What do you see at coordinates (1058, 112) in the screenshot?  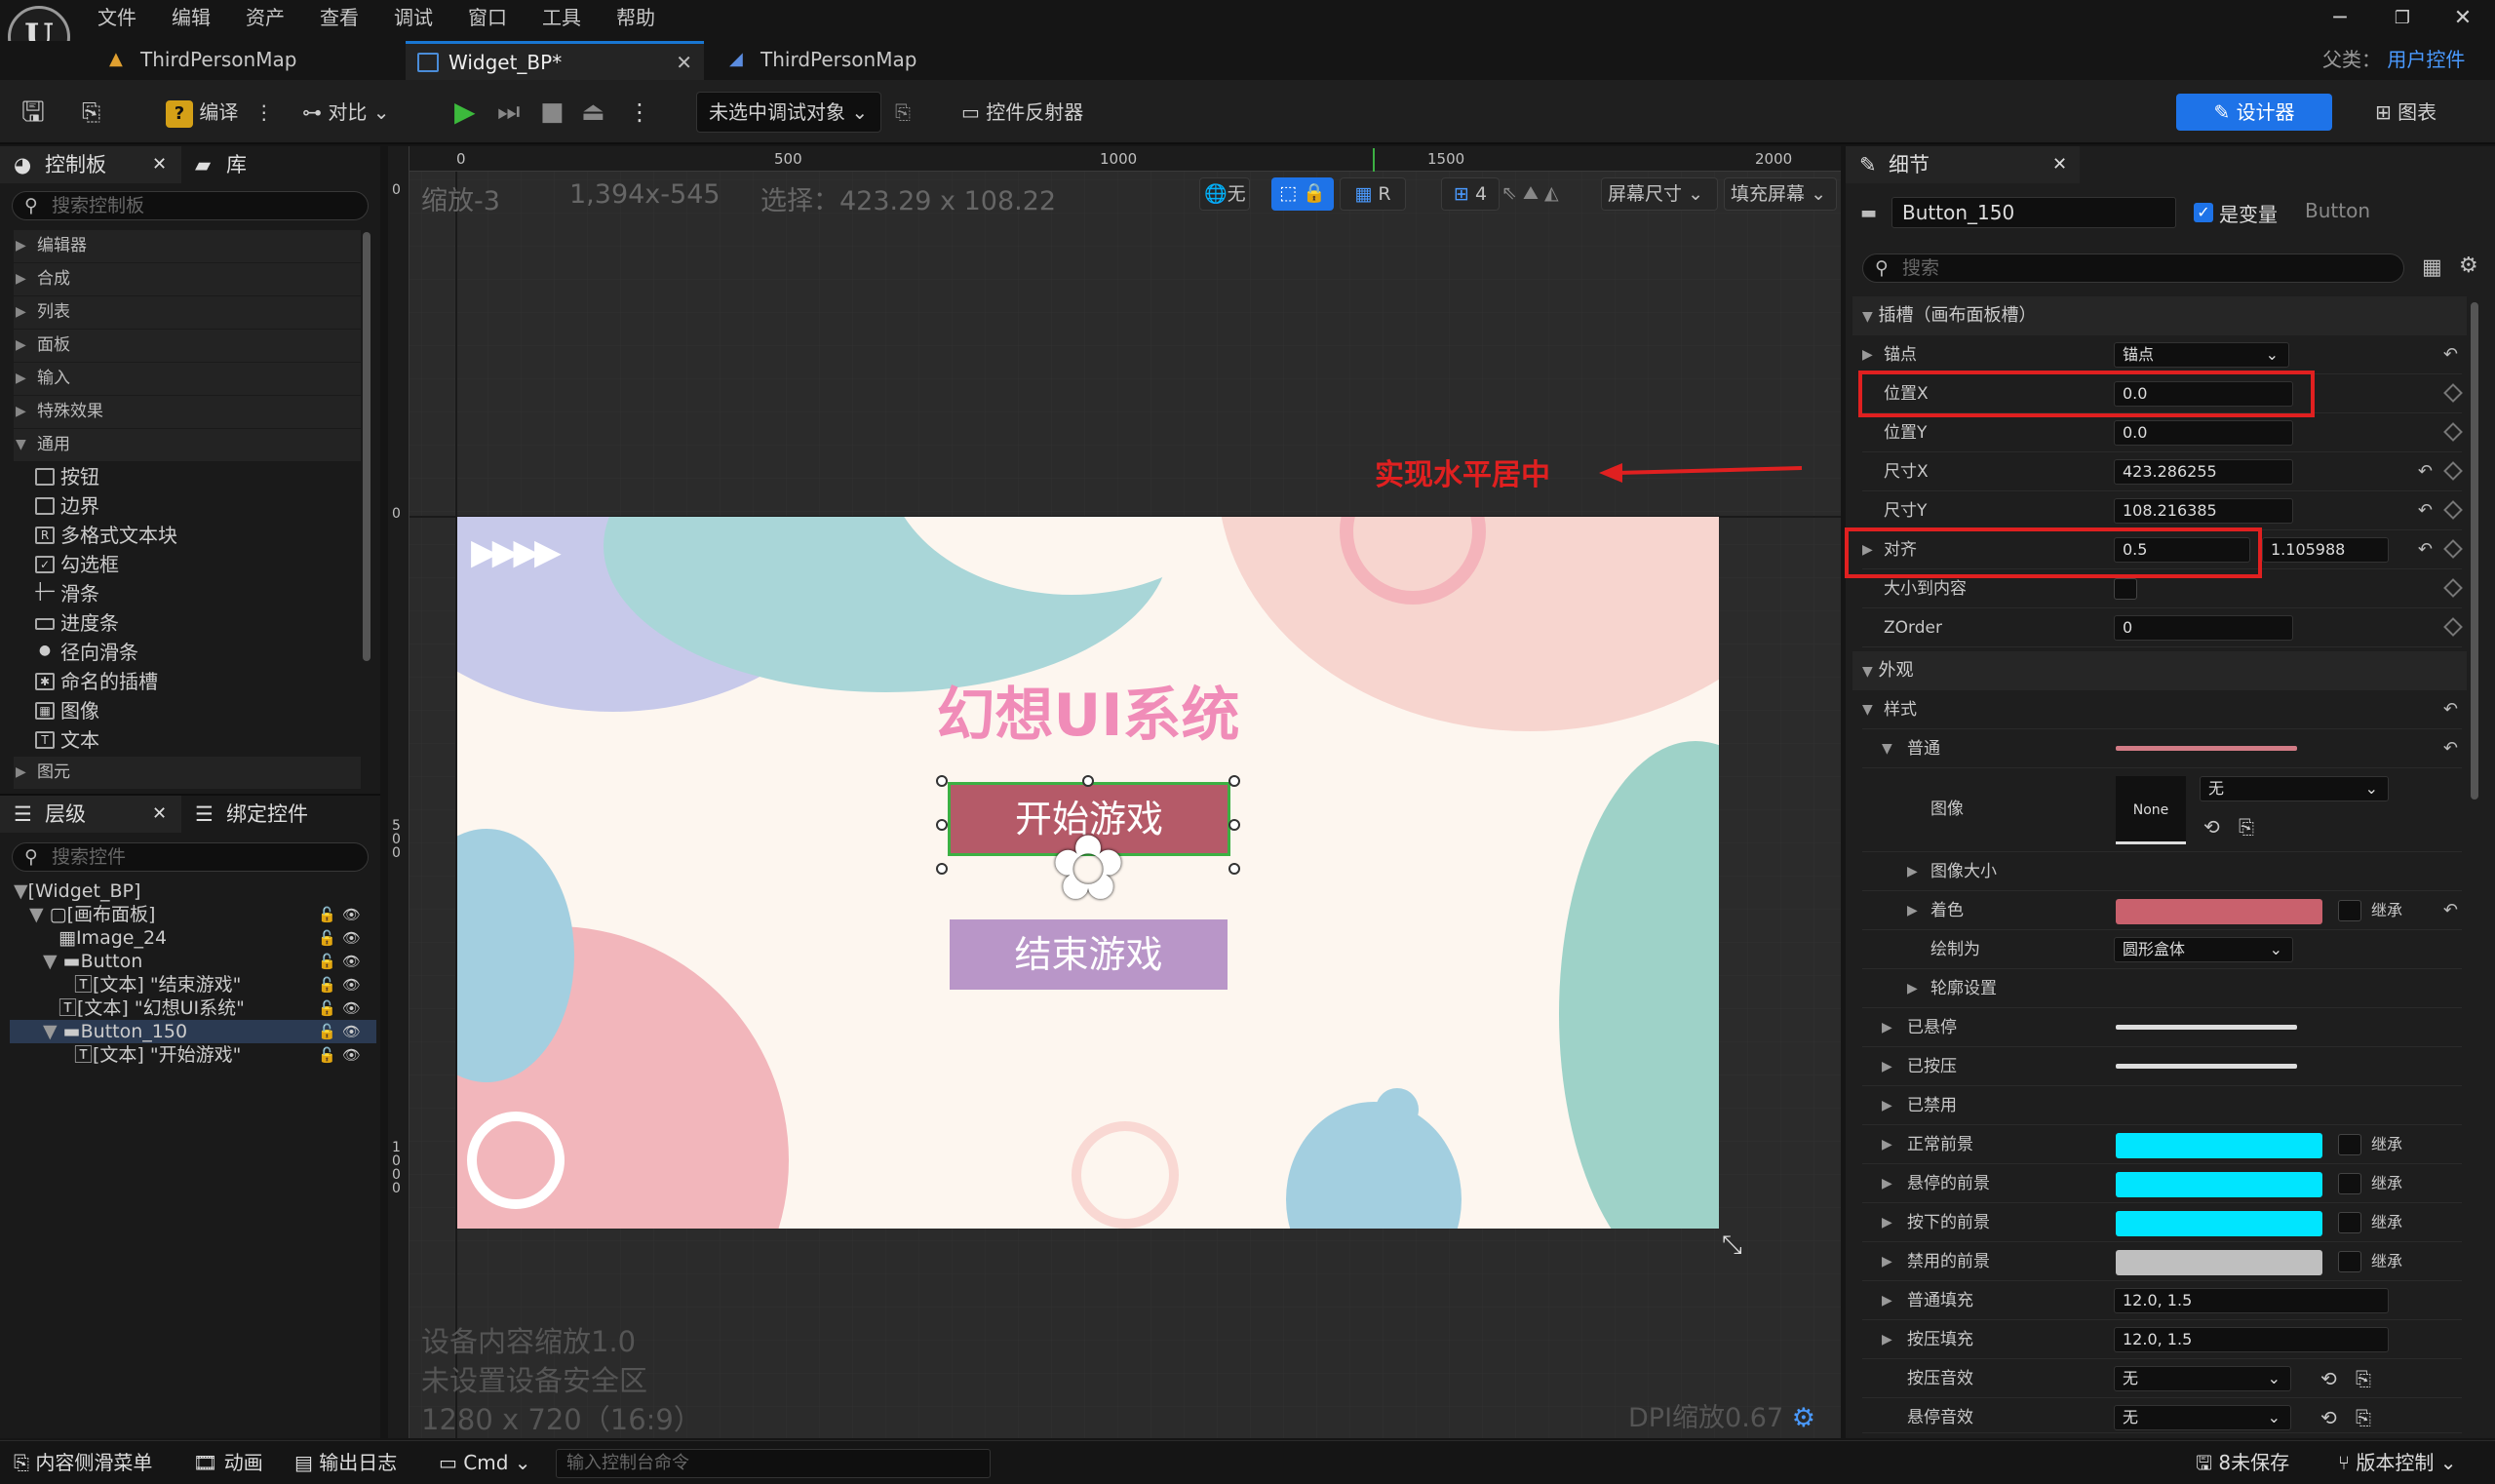 I see `widget-reflector-button: ▭ 控件反射器` at bounding box center [1058, 112].